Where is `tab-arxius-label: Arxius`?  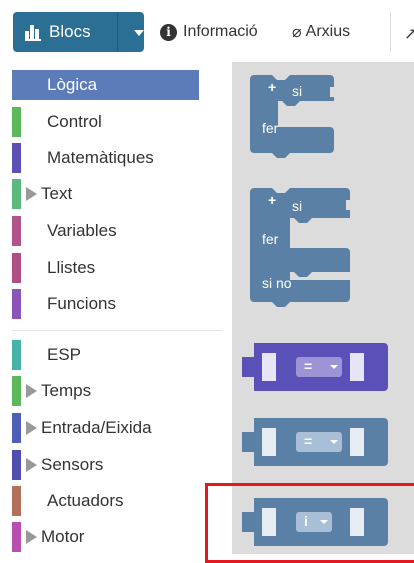 tab-arxius-label: Arxius is located at coordinates (328, 31).